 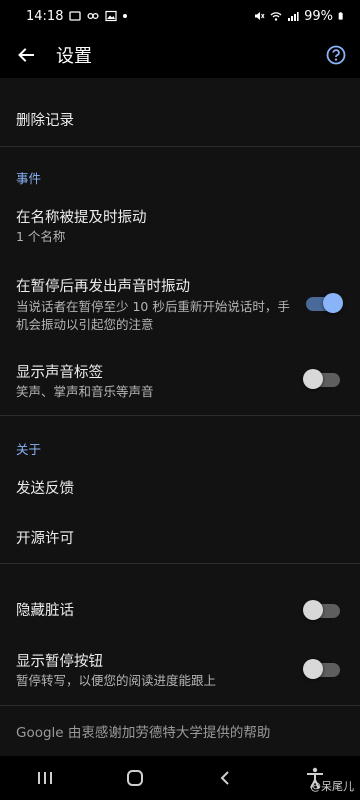 I want to click on hide-profanity-toggle, so click(x=321, y=610).